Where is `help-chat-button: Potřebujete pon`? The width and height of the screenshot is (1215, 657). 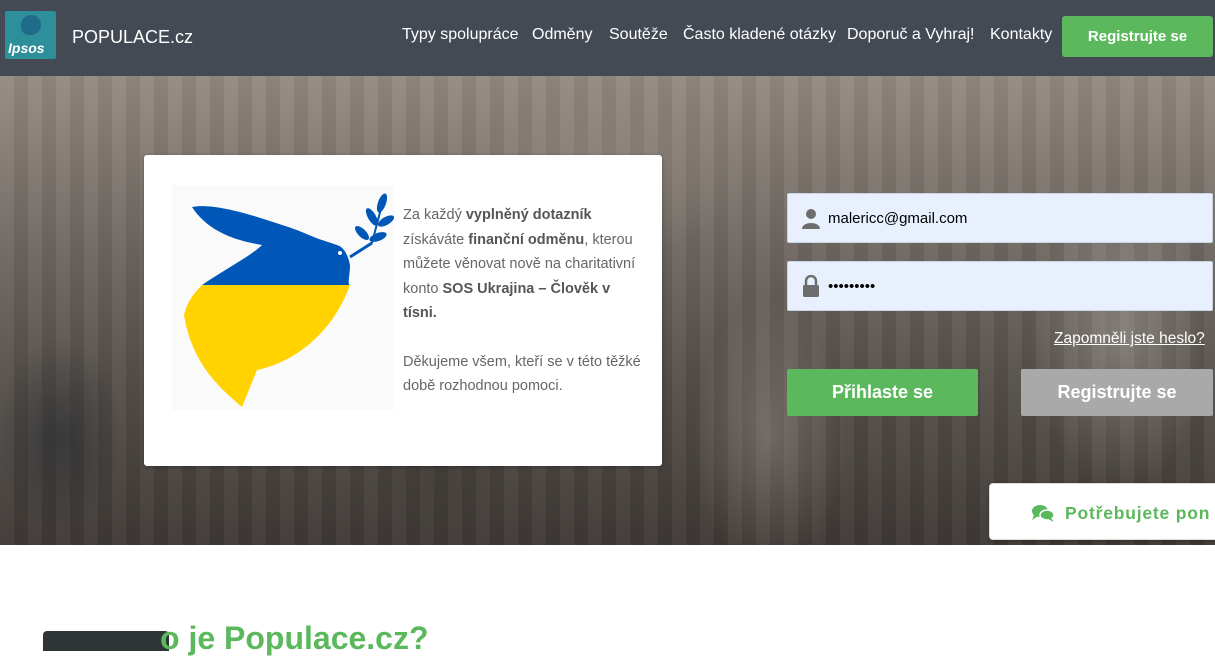 help-chat-button: Potřebujete pon is located at coordinates (1102, 511).